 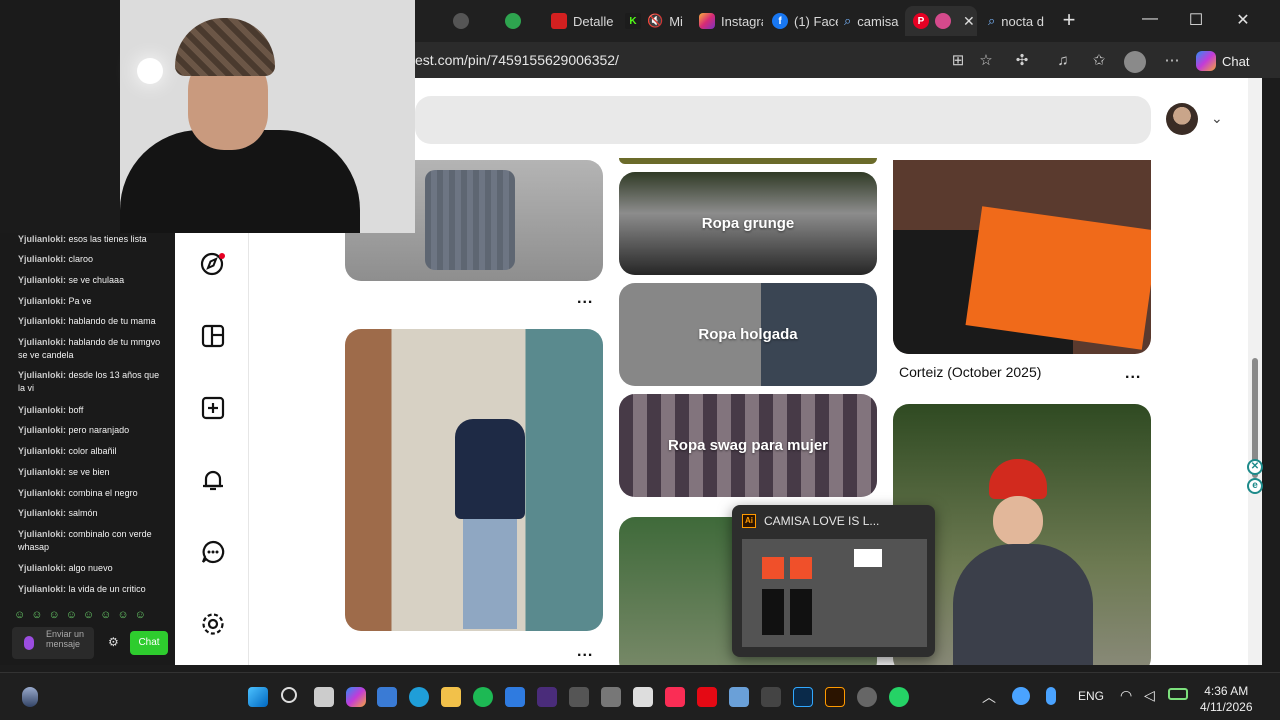 What do you see at coordinates (483, 697) in the screenshot?
I see `spotify-icon` at bounding box center [483, 697].